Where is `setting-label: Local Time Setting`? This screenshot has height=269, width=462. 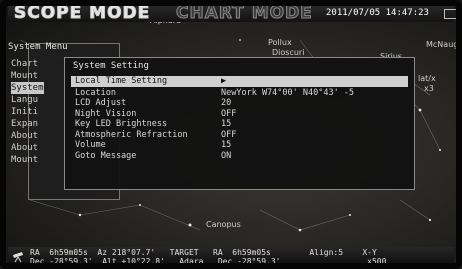 setting-label: Local Time Setting is located at coordinates (121, 81).